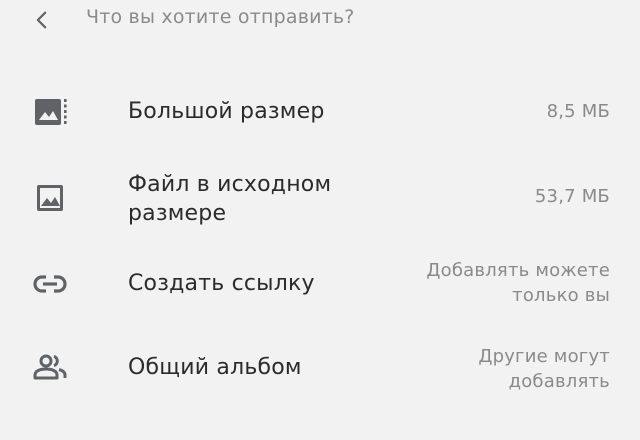 The image size is (640, 440). I want to click on image-icon, so click(50, 198).